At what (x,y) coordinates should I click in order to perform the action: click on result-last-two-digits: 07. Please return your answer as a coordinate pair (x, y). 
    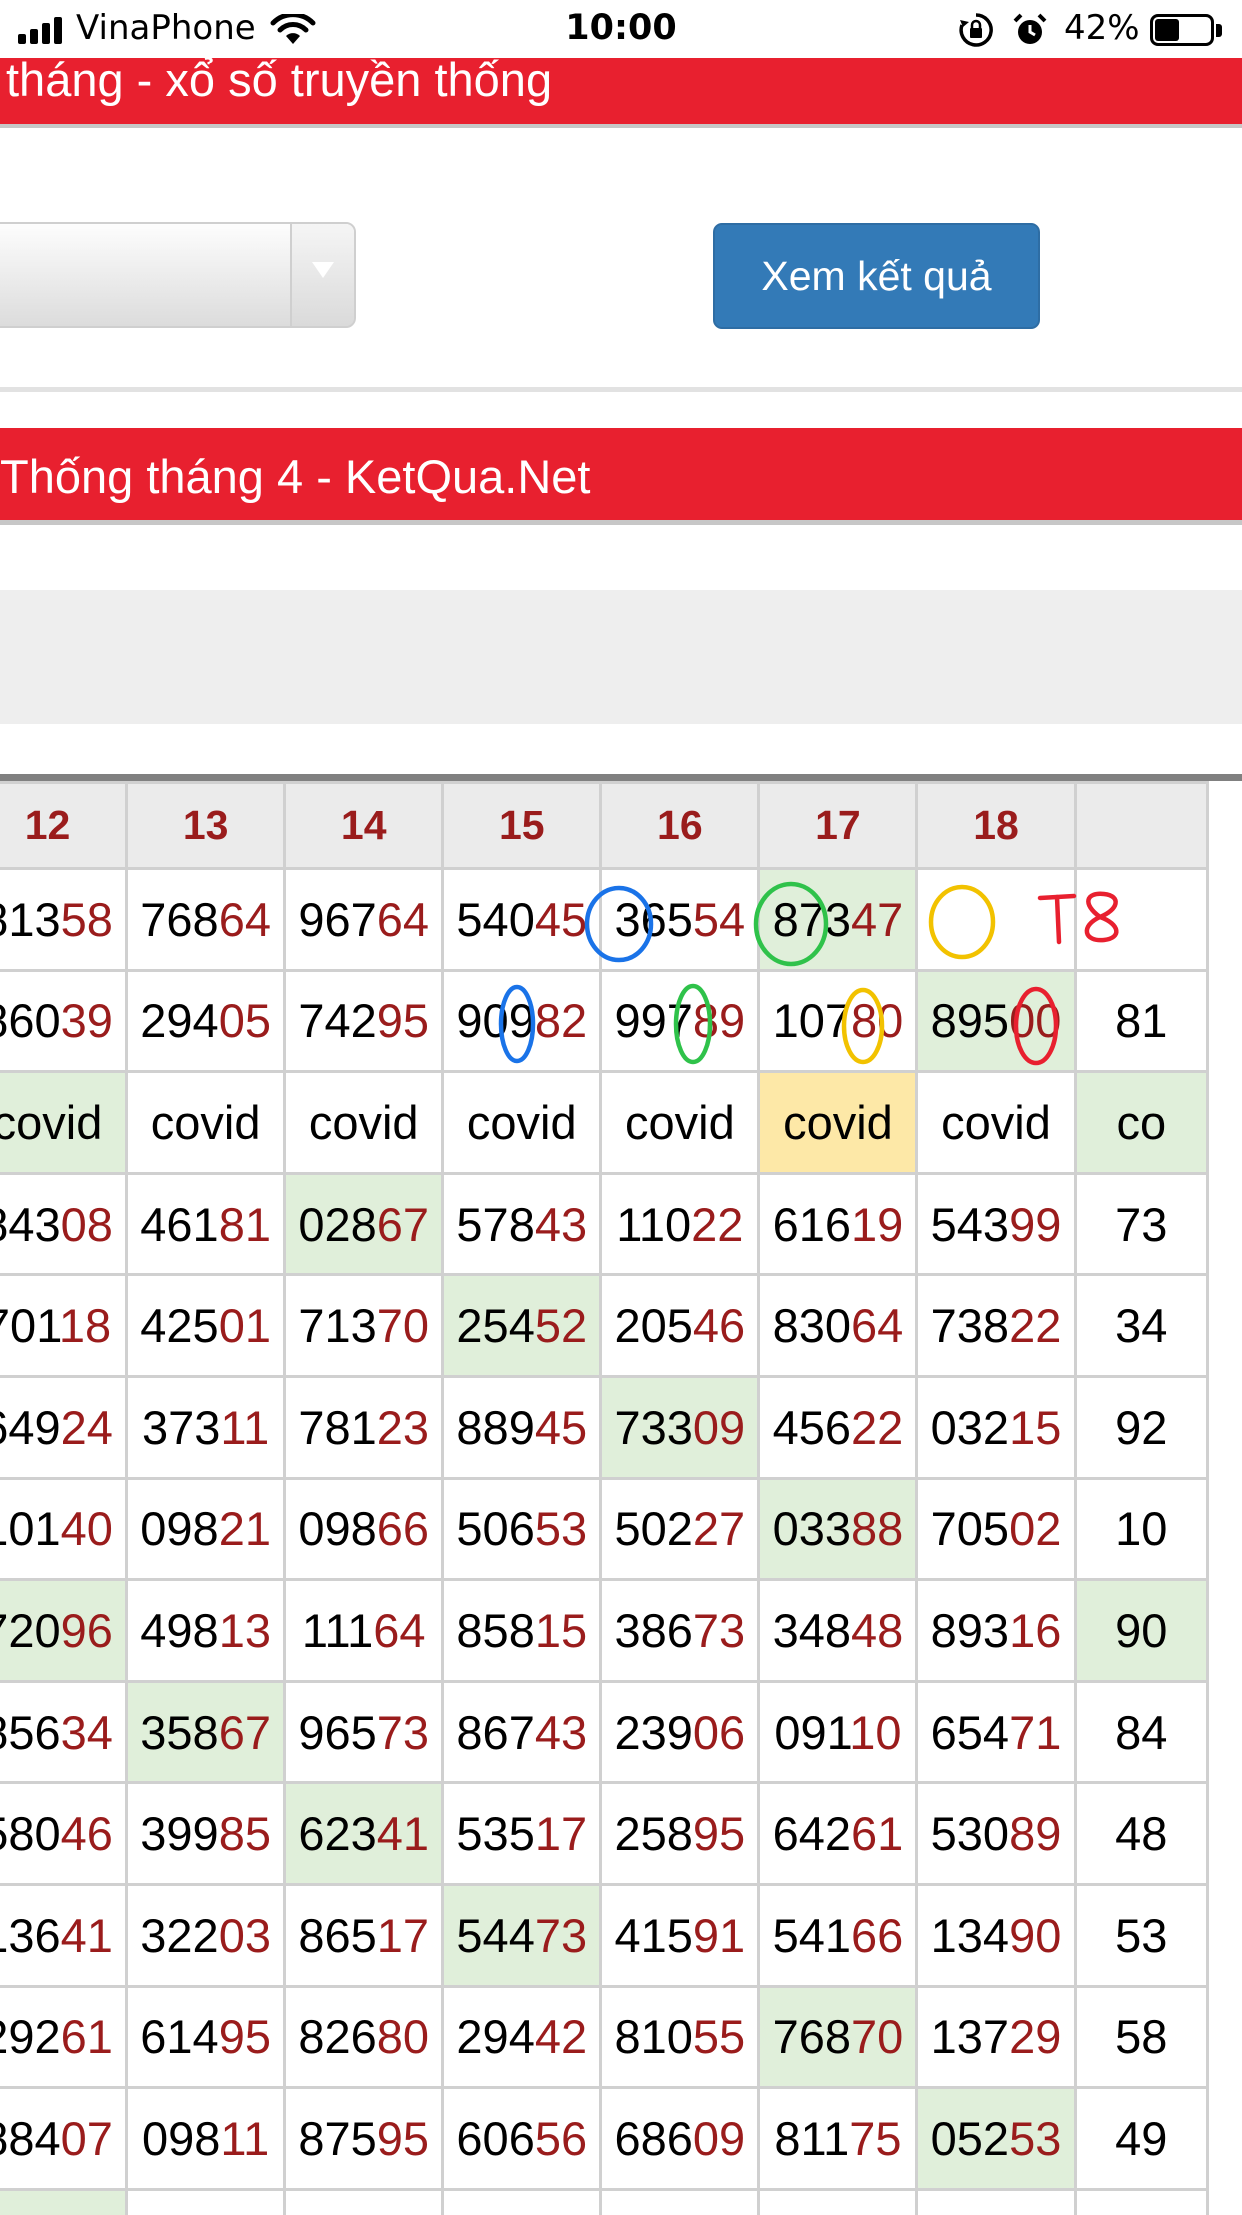
    Looking at the image, I should click on (86, 2138).